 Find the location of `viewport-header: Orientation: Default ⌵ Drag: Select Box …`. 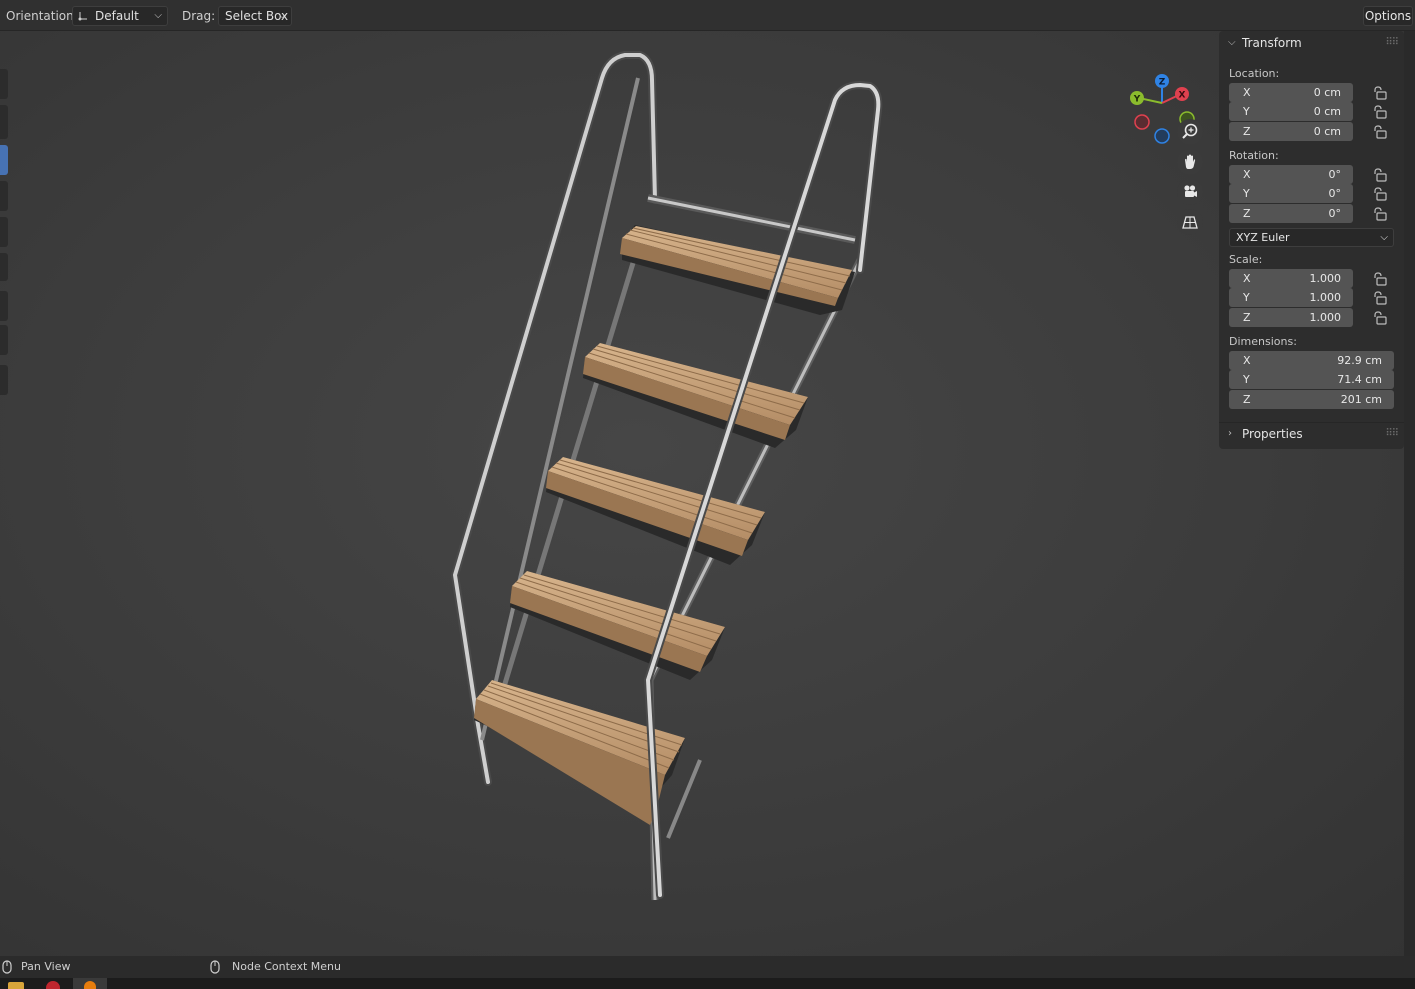

viewport-header: Orientation: Default ⌵ Drag: Select Box … is located at coordinates (707, 15).